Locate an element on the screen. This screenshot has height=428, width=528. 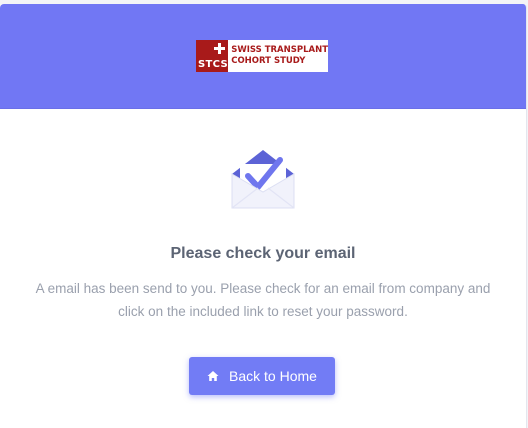
swiss-cross-icon is located at coordinates (220, 48).